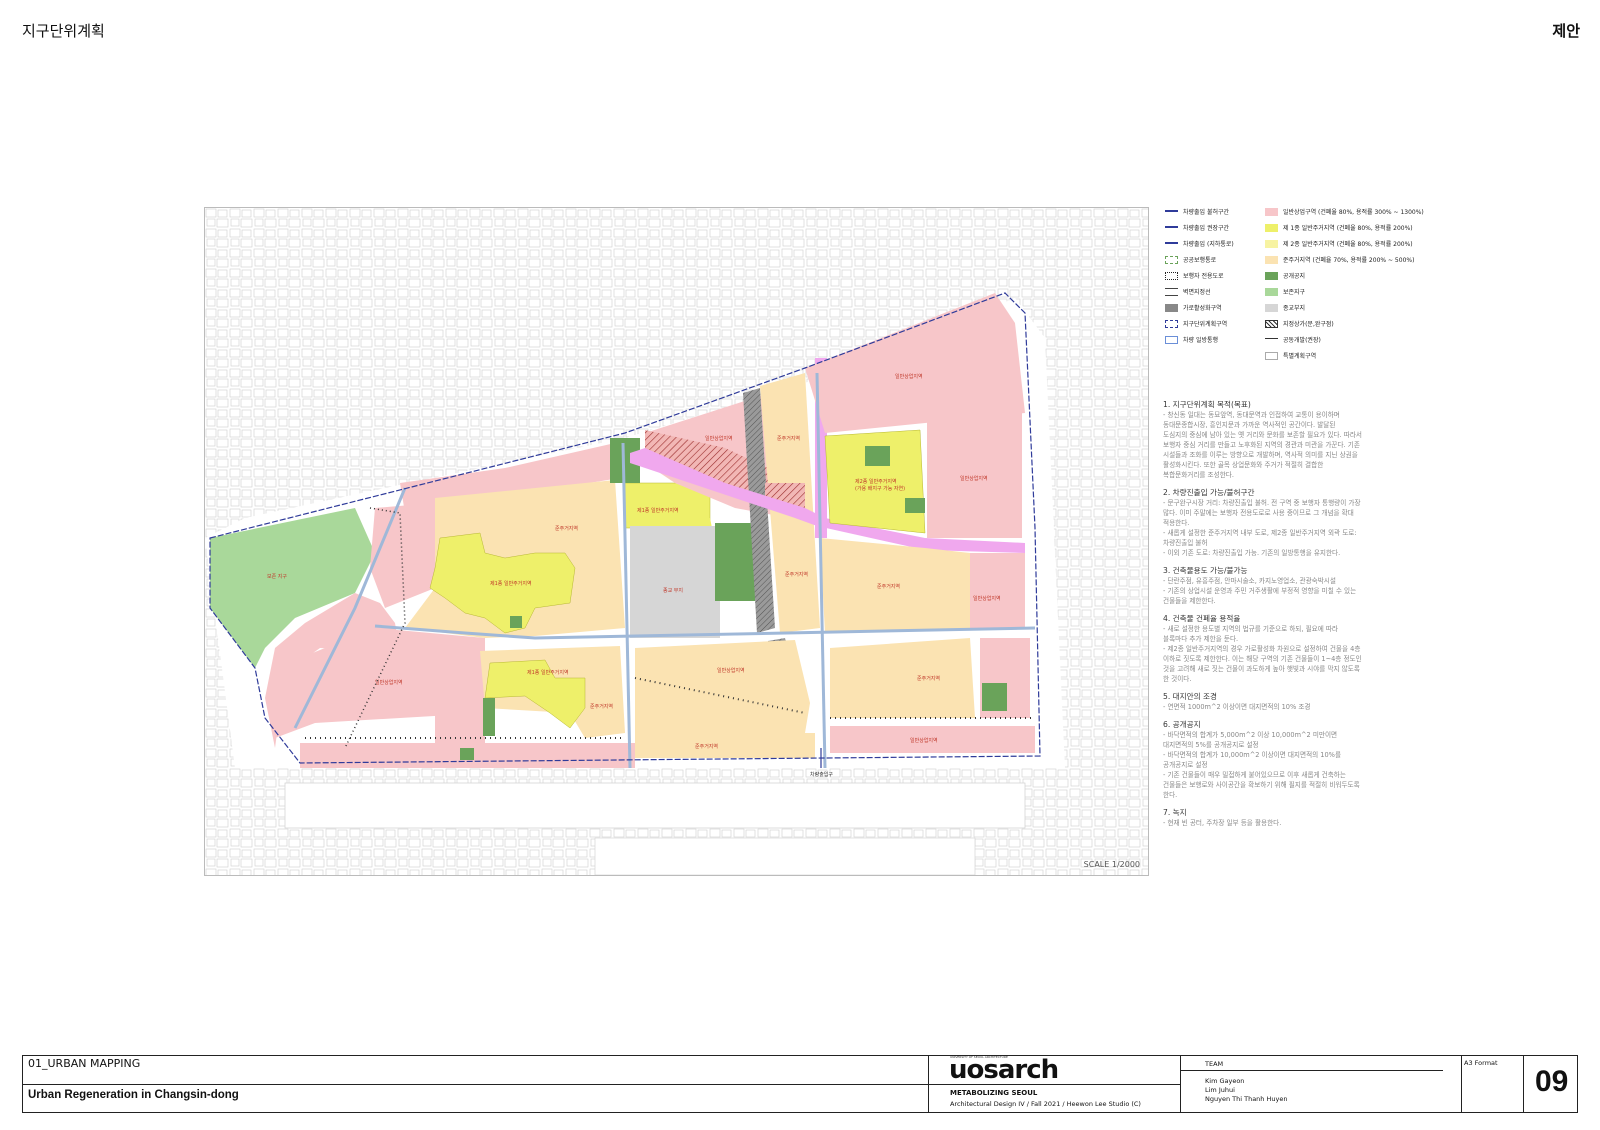 This screenshot has width=1600, height=1130. I want to click on legend-item: 차량출입 권장구간, so click(1197, 227).